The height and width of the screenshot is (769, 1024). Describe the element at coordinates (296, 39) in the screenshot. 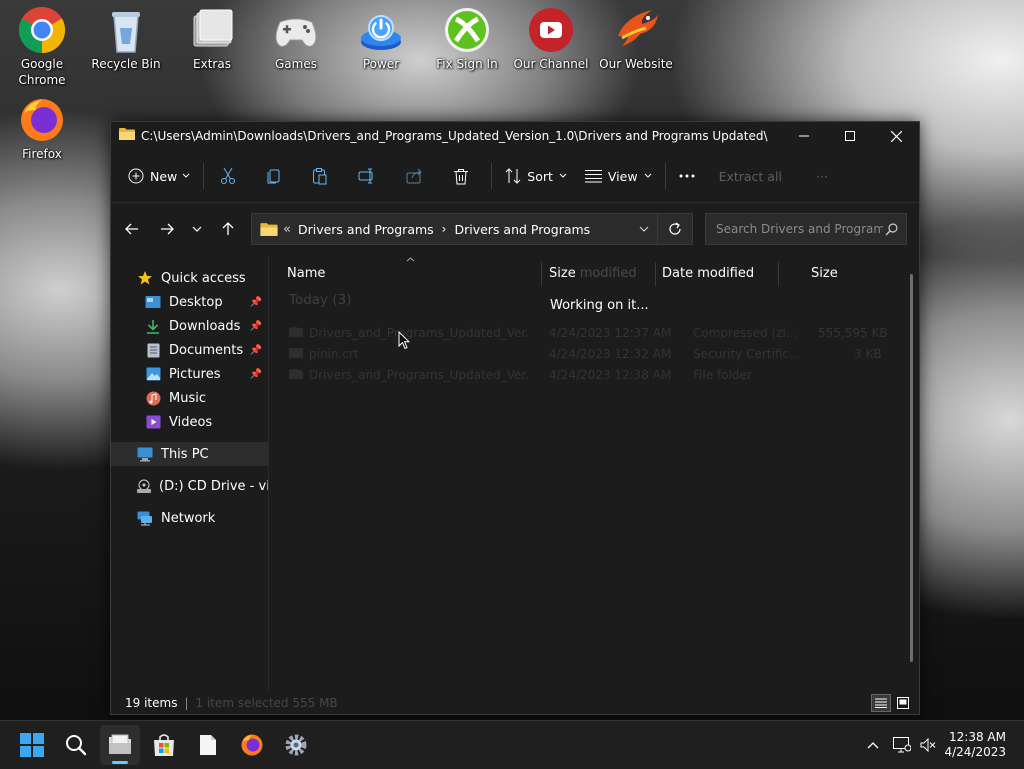

I see `desktop-icon-games: Games` at that location.